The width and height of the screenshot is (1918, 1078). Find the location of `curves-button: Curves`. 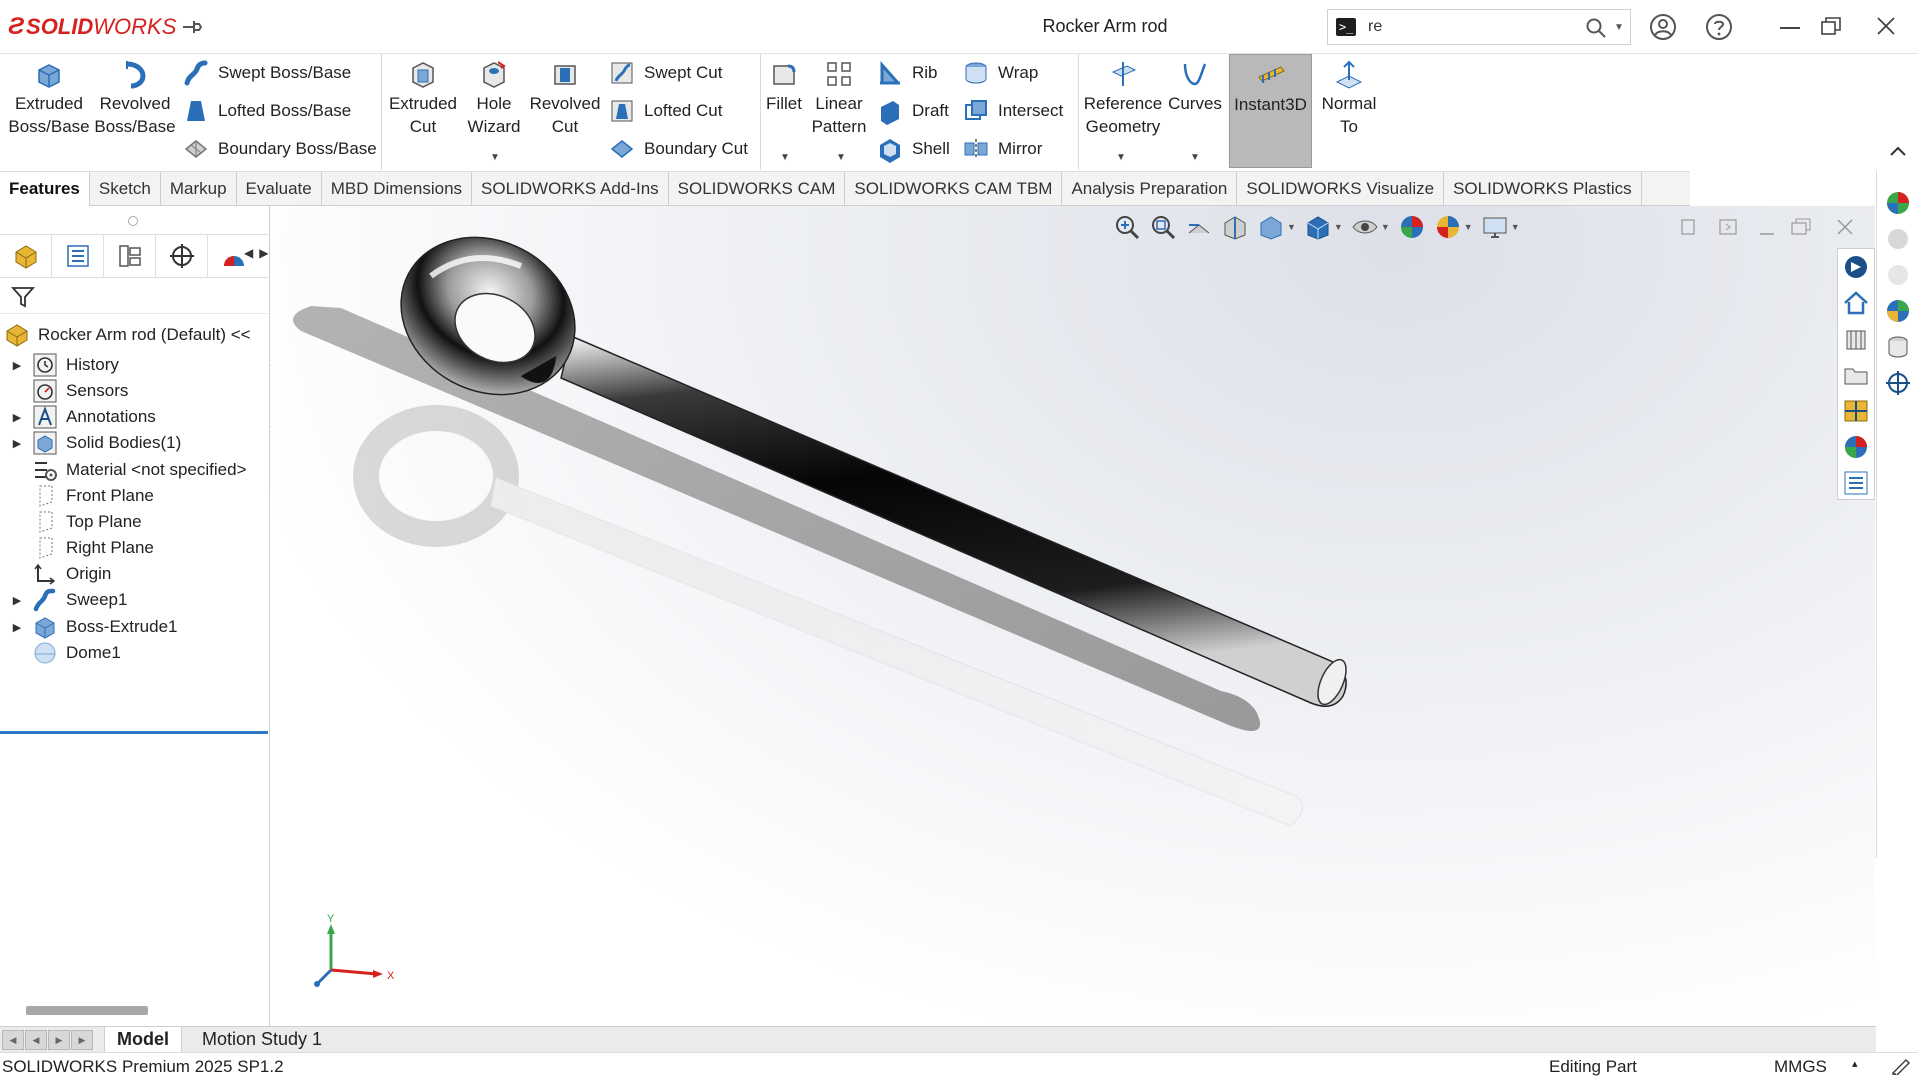

curves-button: Curves is located at coordinates (1195, 86).